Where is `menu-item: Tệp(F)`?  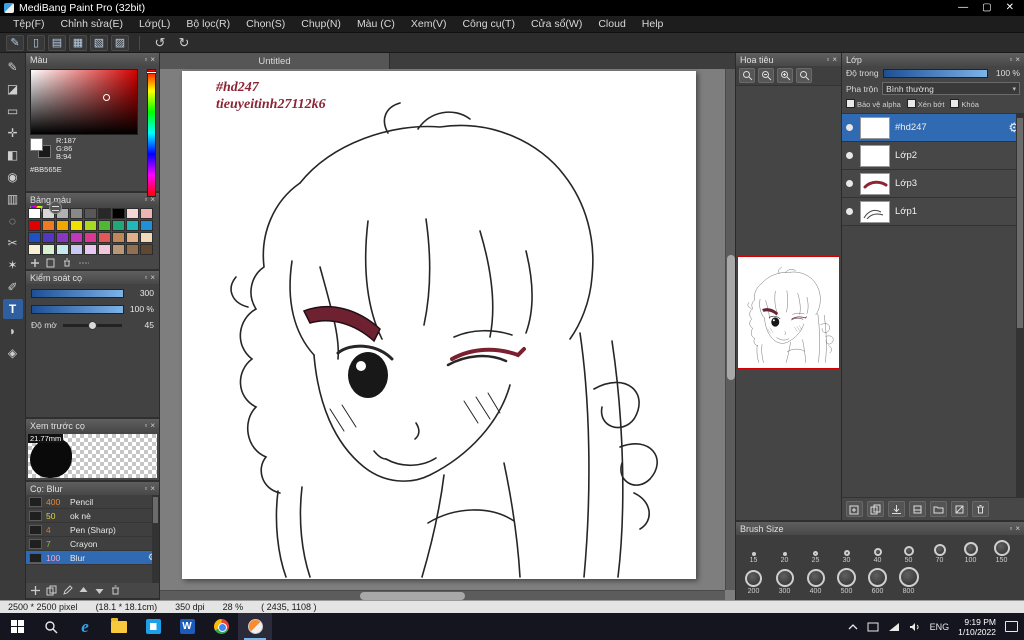
menu-item: Tệp(F) is located at coordinates (29, 24).